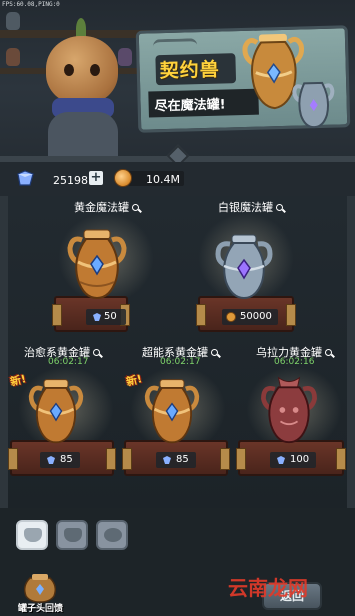 Image resolution: width=355 pixels, height=616 pixels. Describe the element at coordinates (70, 180) in the screenshot. I see `gem-count: 25198` at that location.